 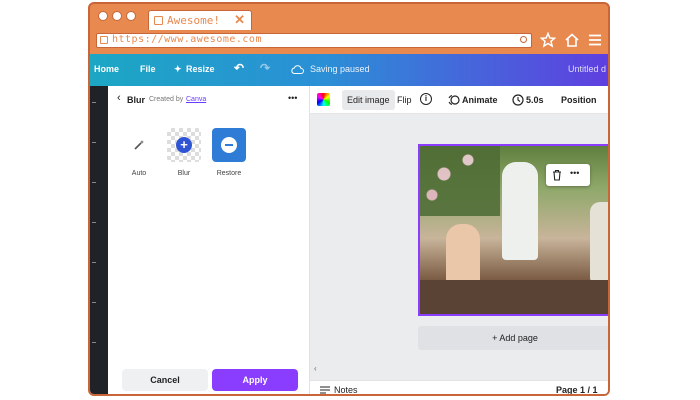 What do you see at coordinates (106, 69) in the screenshot?
I see `home-menu: Home` at bounding box center [106, 69].